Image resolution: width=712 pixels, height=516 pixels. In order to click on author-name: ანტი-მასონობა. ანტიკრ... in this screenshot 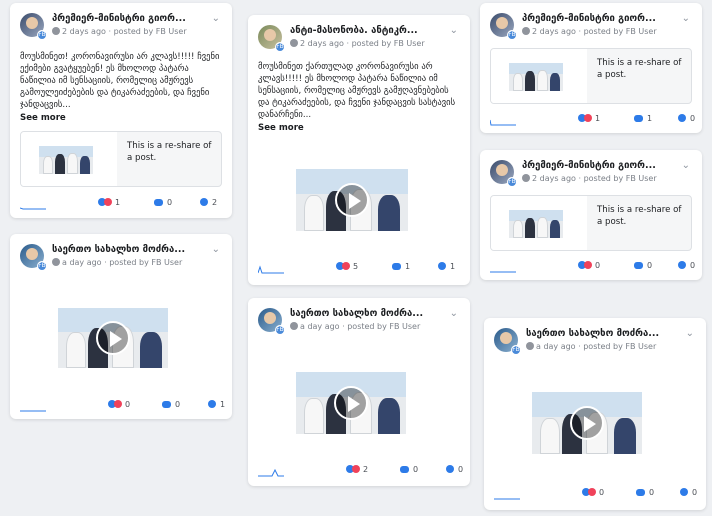, I will do `click(363, 30)`.